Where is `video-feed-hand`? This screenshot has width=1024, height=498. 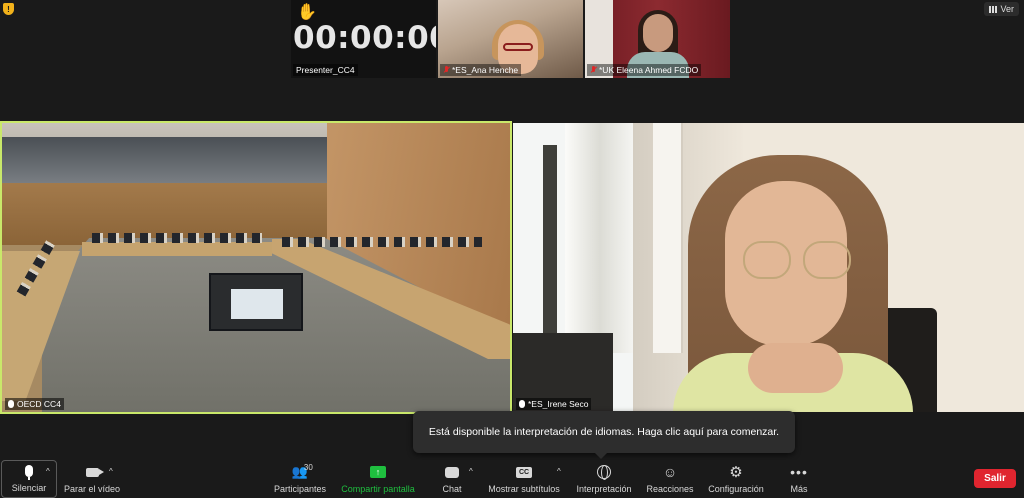
video-feed-hand is located at coordinates (795, 368).